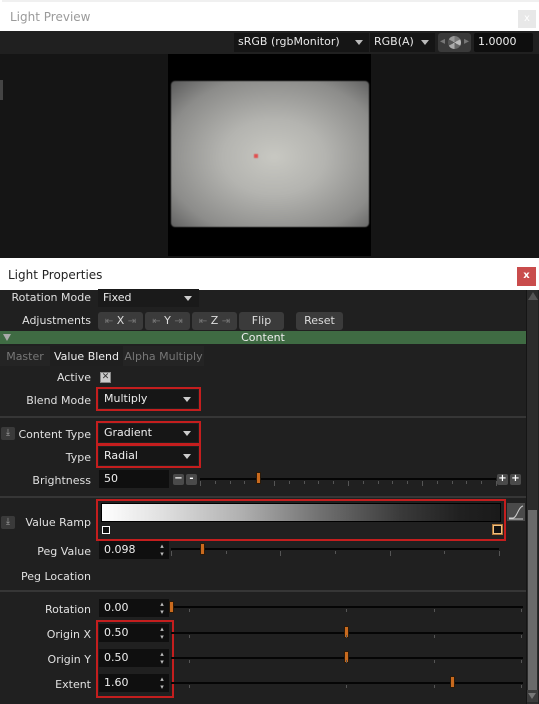 This screenshot has height=704, width=539. Describe the element at coordinates (148, 456) in the screenshot. I see `type-dropdown: Radial` at that location.